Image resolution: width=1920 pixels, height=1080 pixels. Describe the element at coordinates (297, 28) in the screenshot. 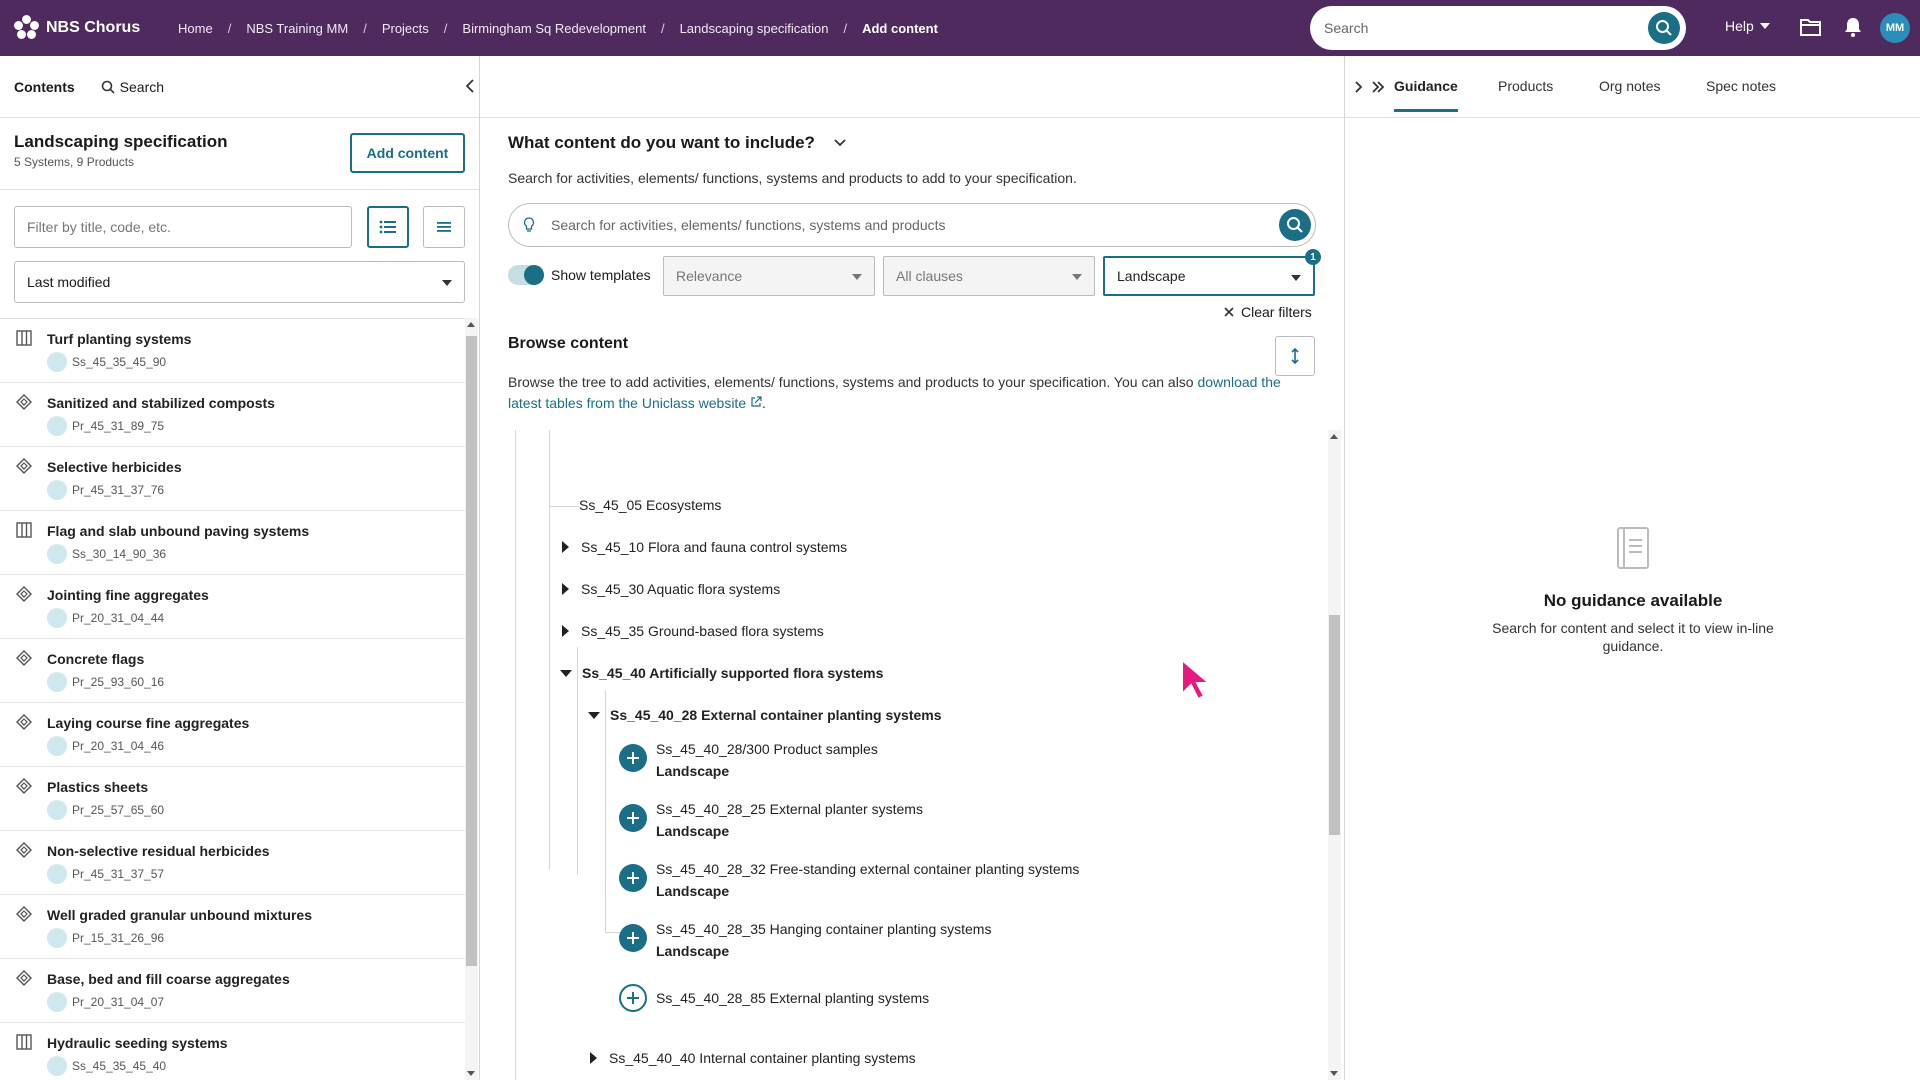

I see `breadcrumb-organisation: NBS Training MM` at that location.